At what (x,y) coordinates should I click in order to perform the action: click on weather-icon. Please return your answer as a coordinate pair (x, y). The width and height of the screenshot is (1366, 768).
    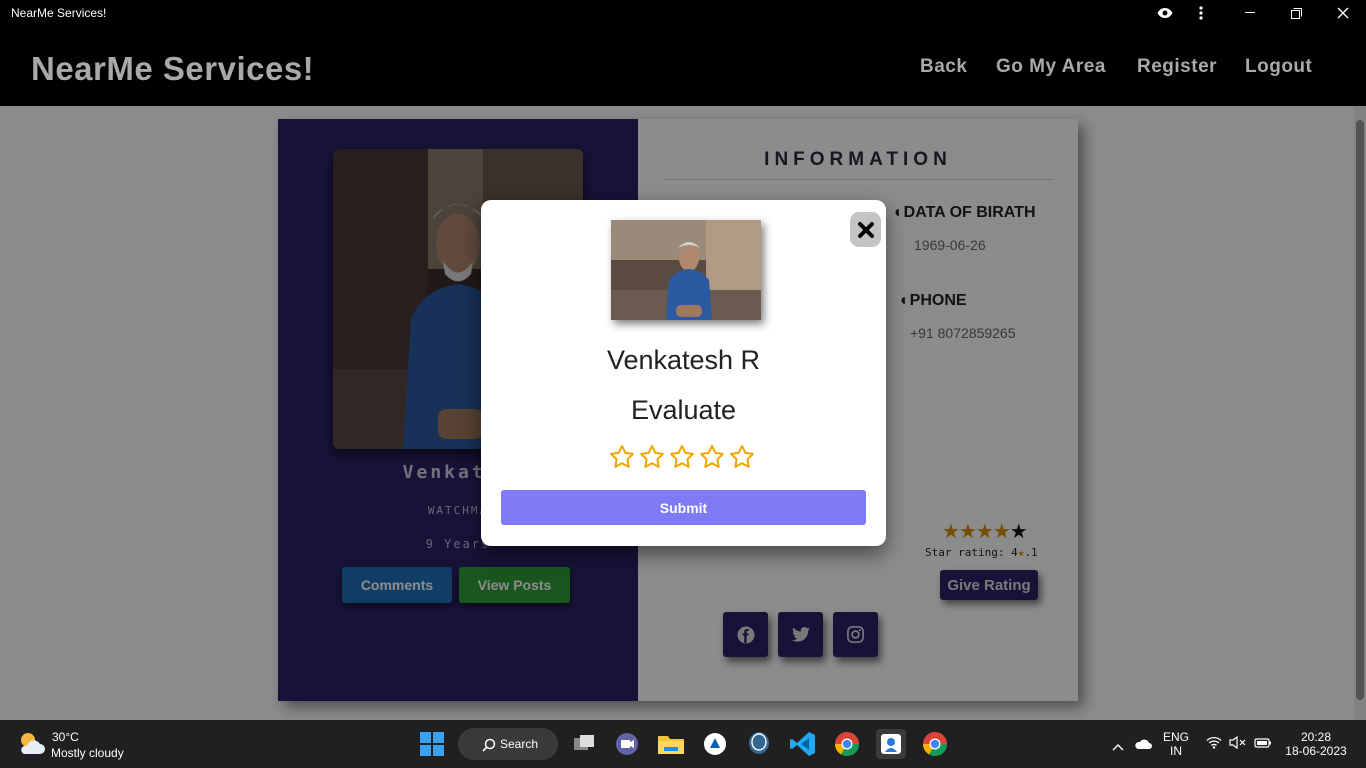
    Looking at the image, I should click on (31, 745).